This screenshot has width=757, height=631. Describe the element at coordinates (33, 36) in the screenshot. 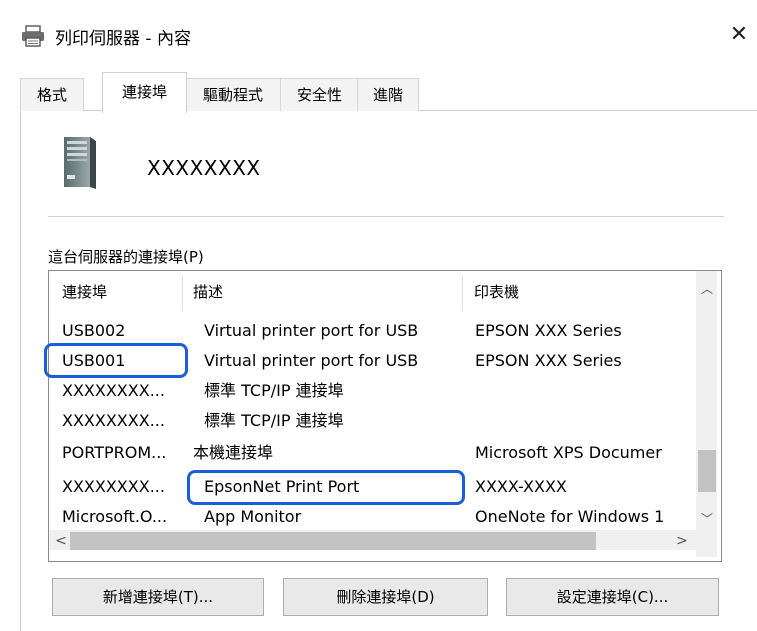

I see `printer-icon` at that location.